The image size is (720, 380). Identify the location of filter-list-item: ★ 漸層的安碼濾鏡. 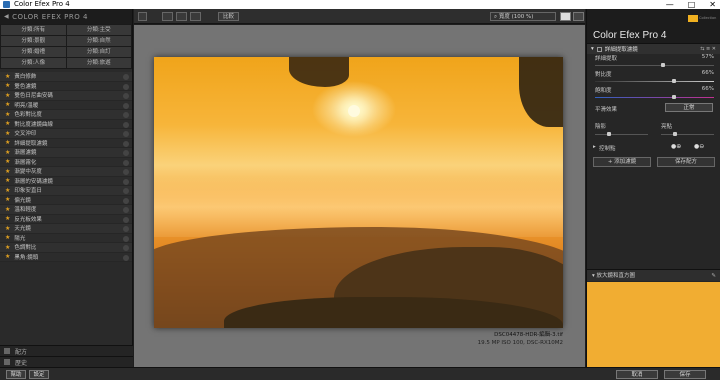
(66, 181).